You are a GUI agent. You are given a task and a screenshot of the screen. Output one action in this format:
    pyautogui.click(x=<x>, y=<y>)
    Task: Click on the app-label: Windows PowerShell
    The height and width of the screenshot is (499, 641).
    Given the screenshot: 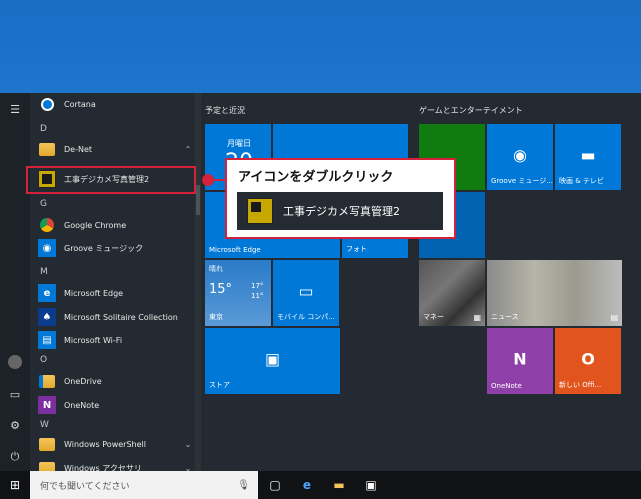 What is the action you would take?
    pyautogui.click(x=105, y=444)
    